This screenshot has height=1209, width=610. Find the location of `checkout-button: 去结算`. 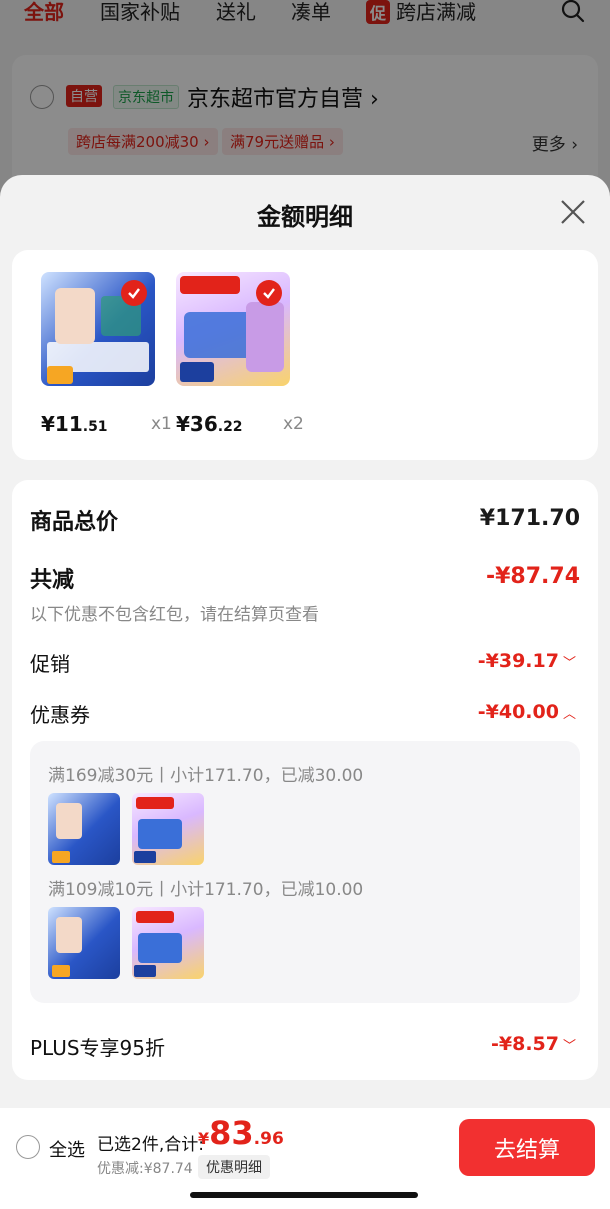

checkout-button: 去结算 is located at coordinates (527, 1147).